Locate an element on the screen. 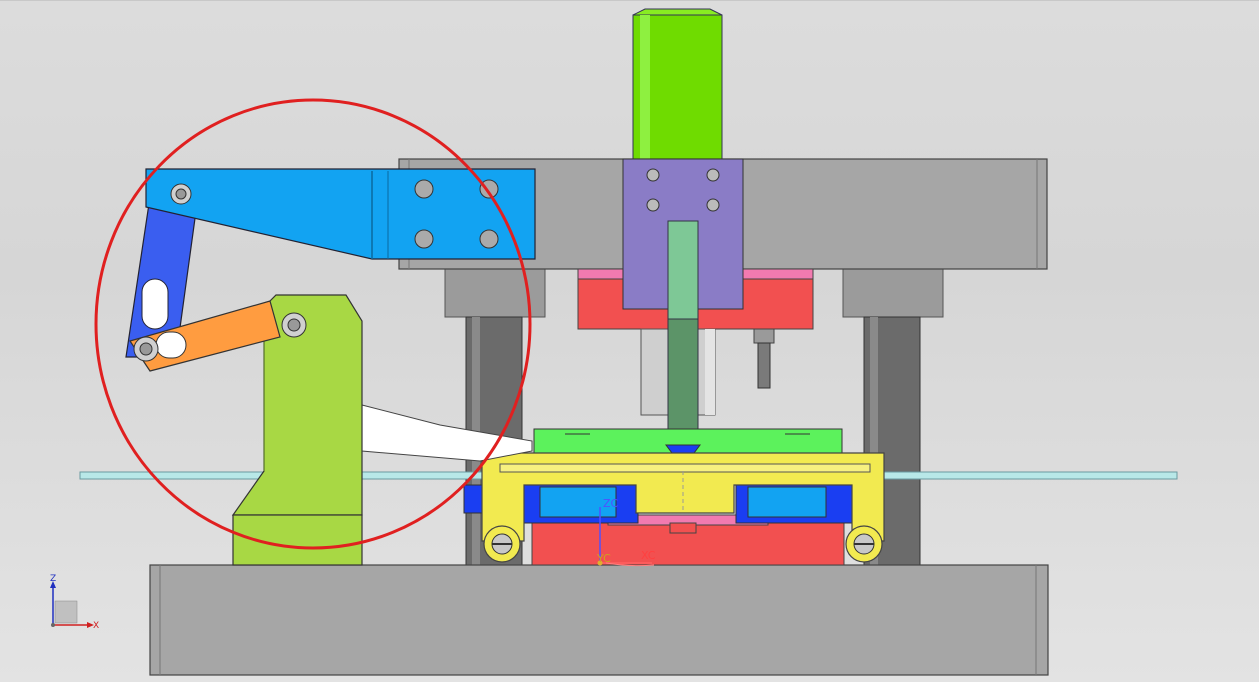 Image resolution: width=1259 pixels, height=683 pixels. lower-die-plate is located at coordinates (599, 620).